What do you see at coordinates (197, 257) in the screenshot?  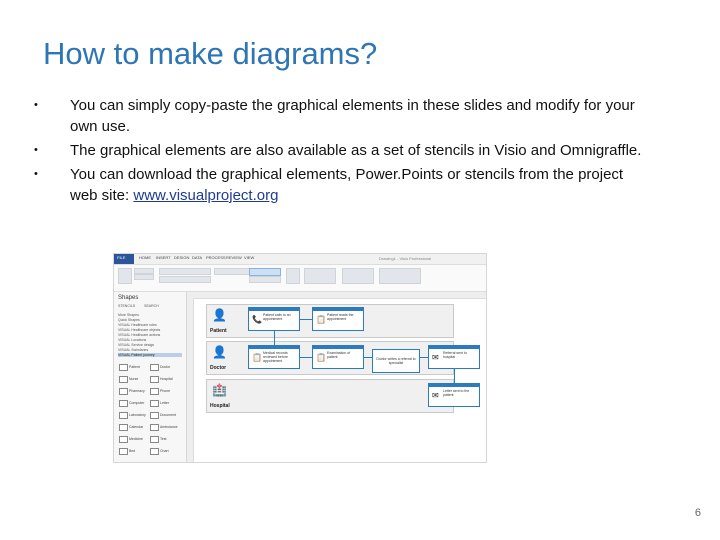 I see `menu-data: DATA` at bounding box center [197, 257].